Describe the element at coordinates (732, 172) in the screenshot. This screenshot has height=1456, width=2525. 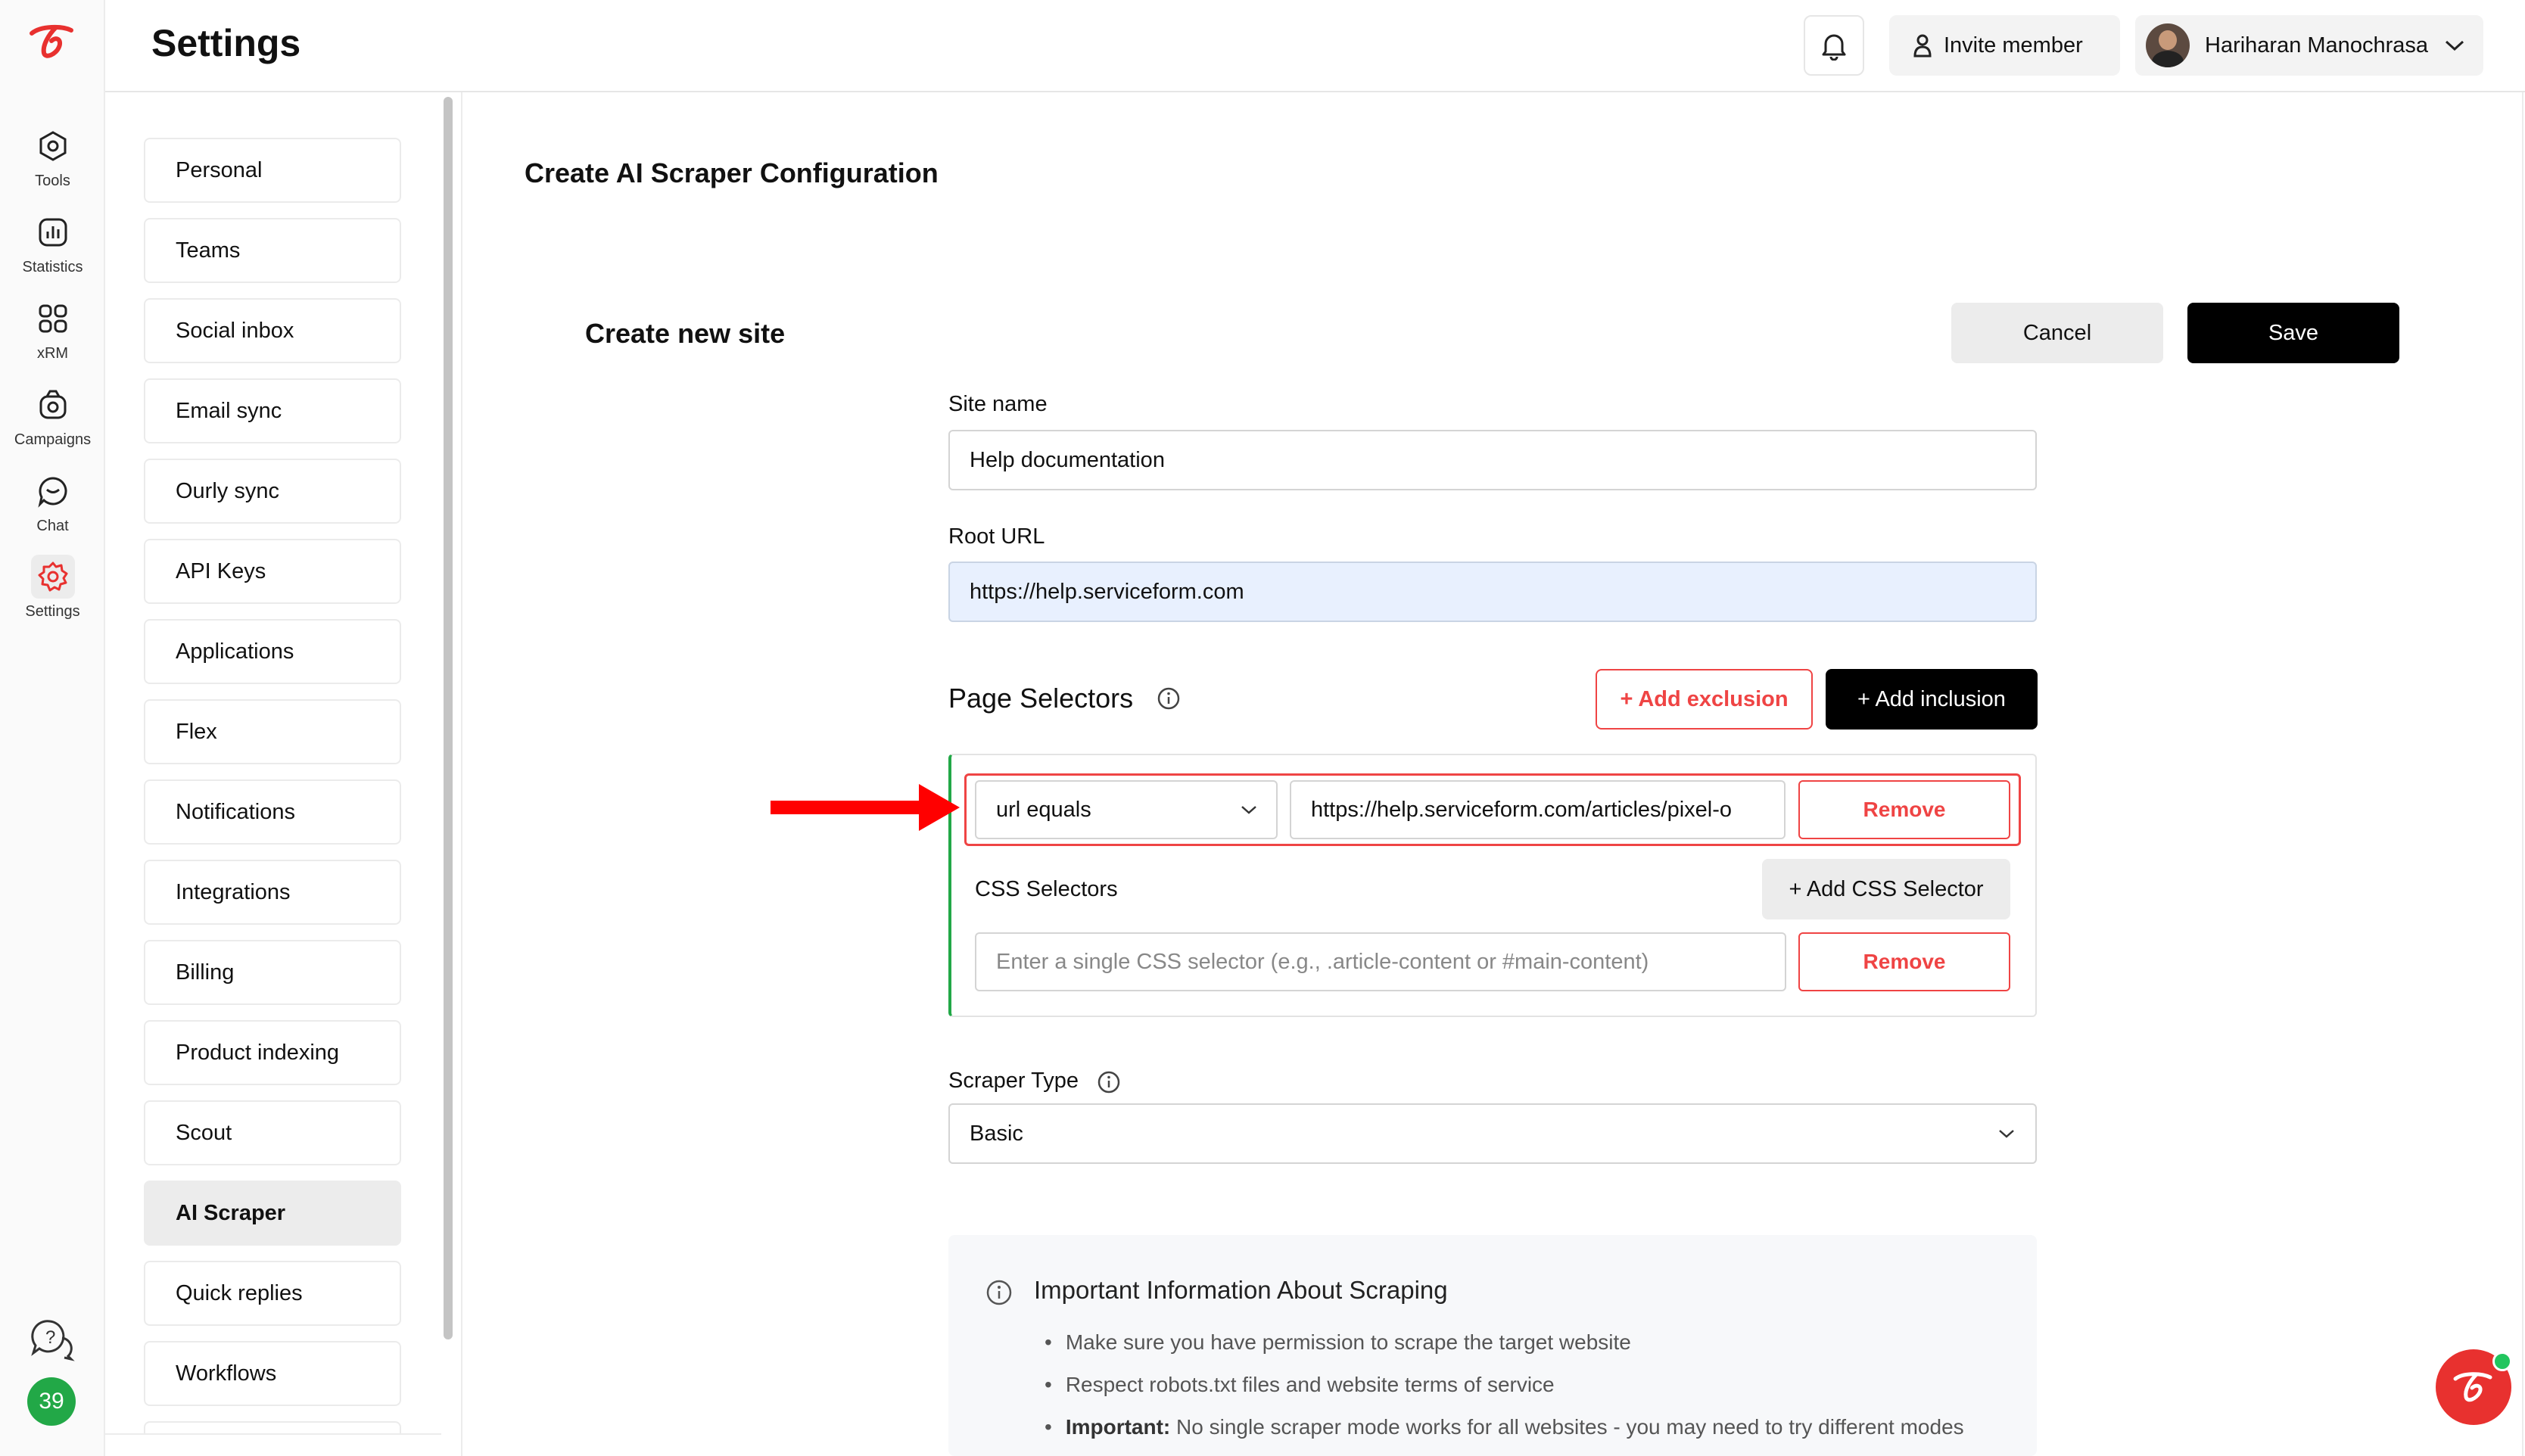
I see `main-heading: Create AI Scraper Configuration` at that location.